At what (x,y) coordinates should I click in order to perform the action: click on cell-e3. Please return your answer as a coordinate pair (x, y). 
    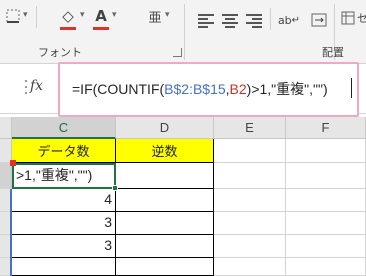
    Looking at the image, I should click on (250, 200).